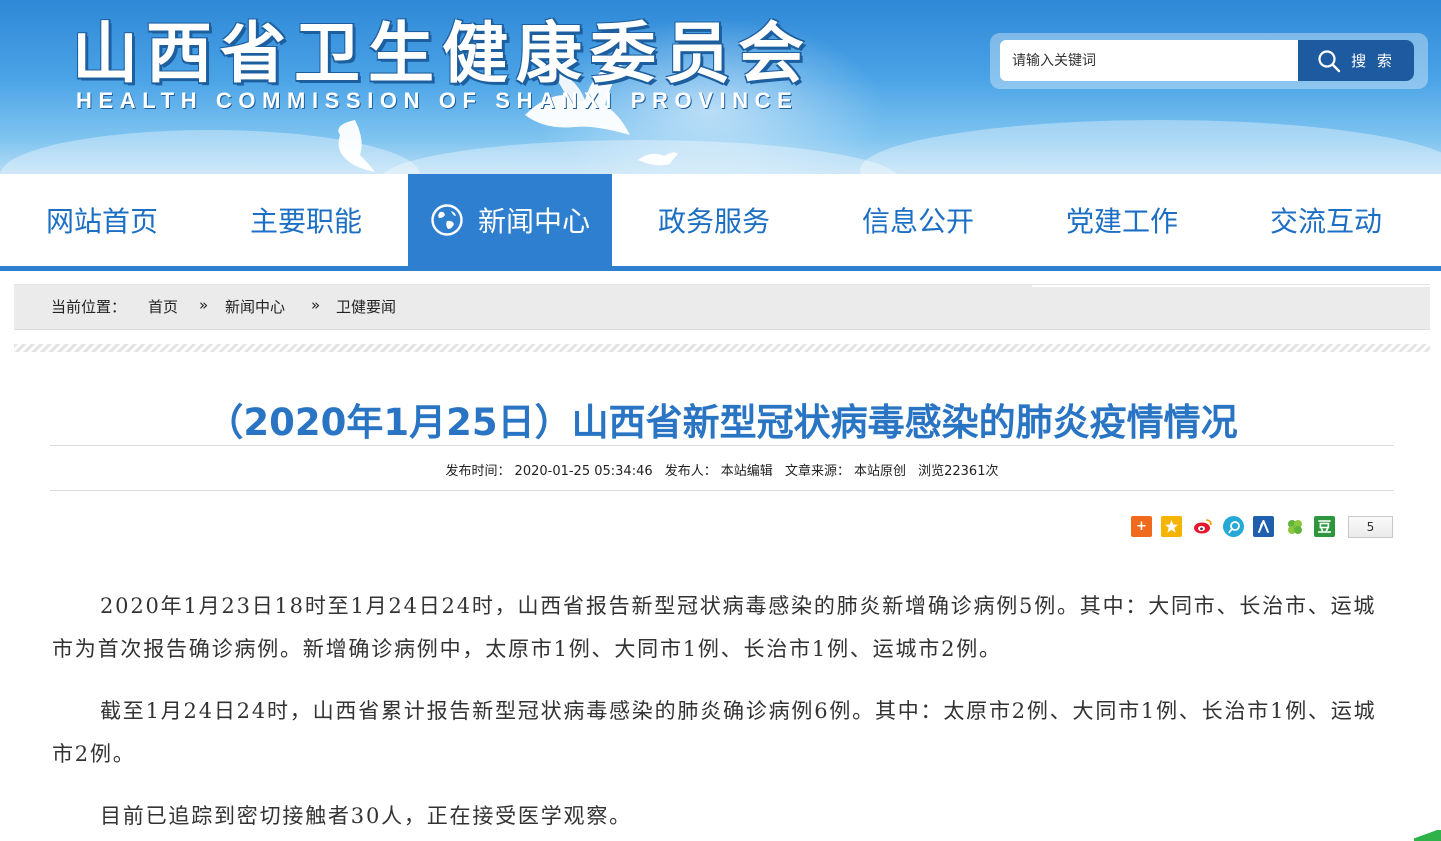  What do you see at coordinates (958, 471) in the screenshot?
I see `view-count: 浏览22361次` at bounding box center [958, 471].